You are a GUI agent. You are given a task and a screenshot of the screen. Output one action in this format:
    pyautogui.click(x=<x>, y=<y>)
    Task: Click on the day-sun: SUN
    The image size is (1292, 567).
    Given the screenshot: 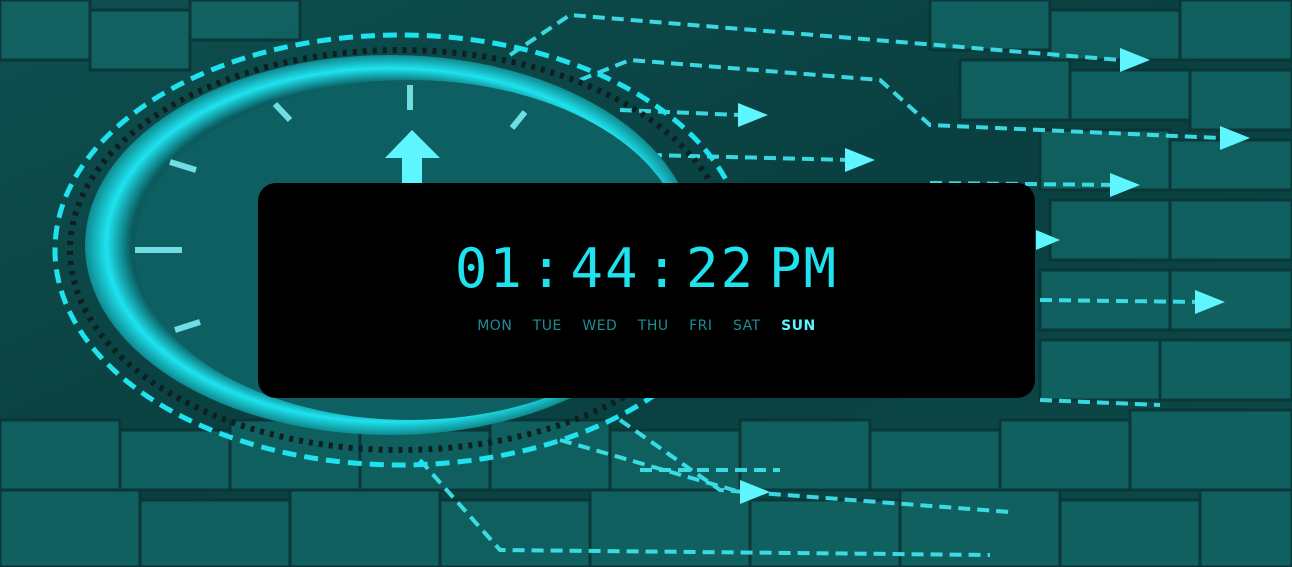 What is the action you would take?
    pyautogui.click(x=798, y=326)
    